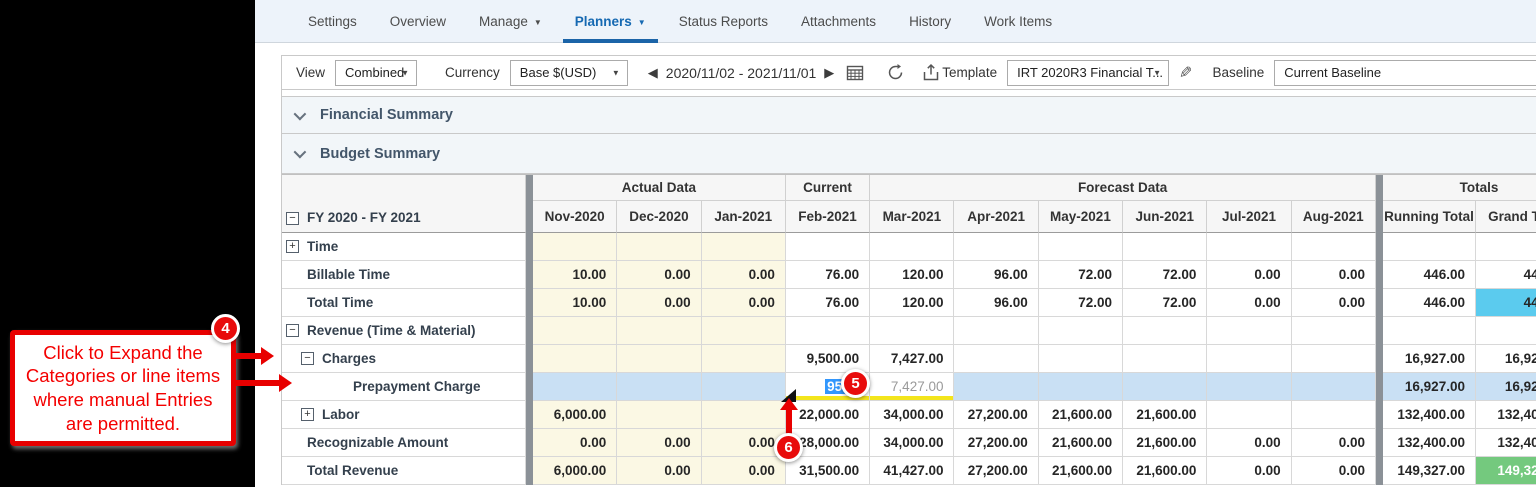 The image size is (1536, 487). What do you see at coordinates (855, 73) in the screenshot?
I see `calendar-icon` at bounding box center [855, 73].